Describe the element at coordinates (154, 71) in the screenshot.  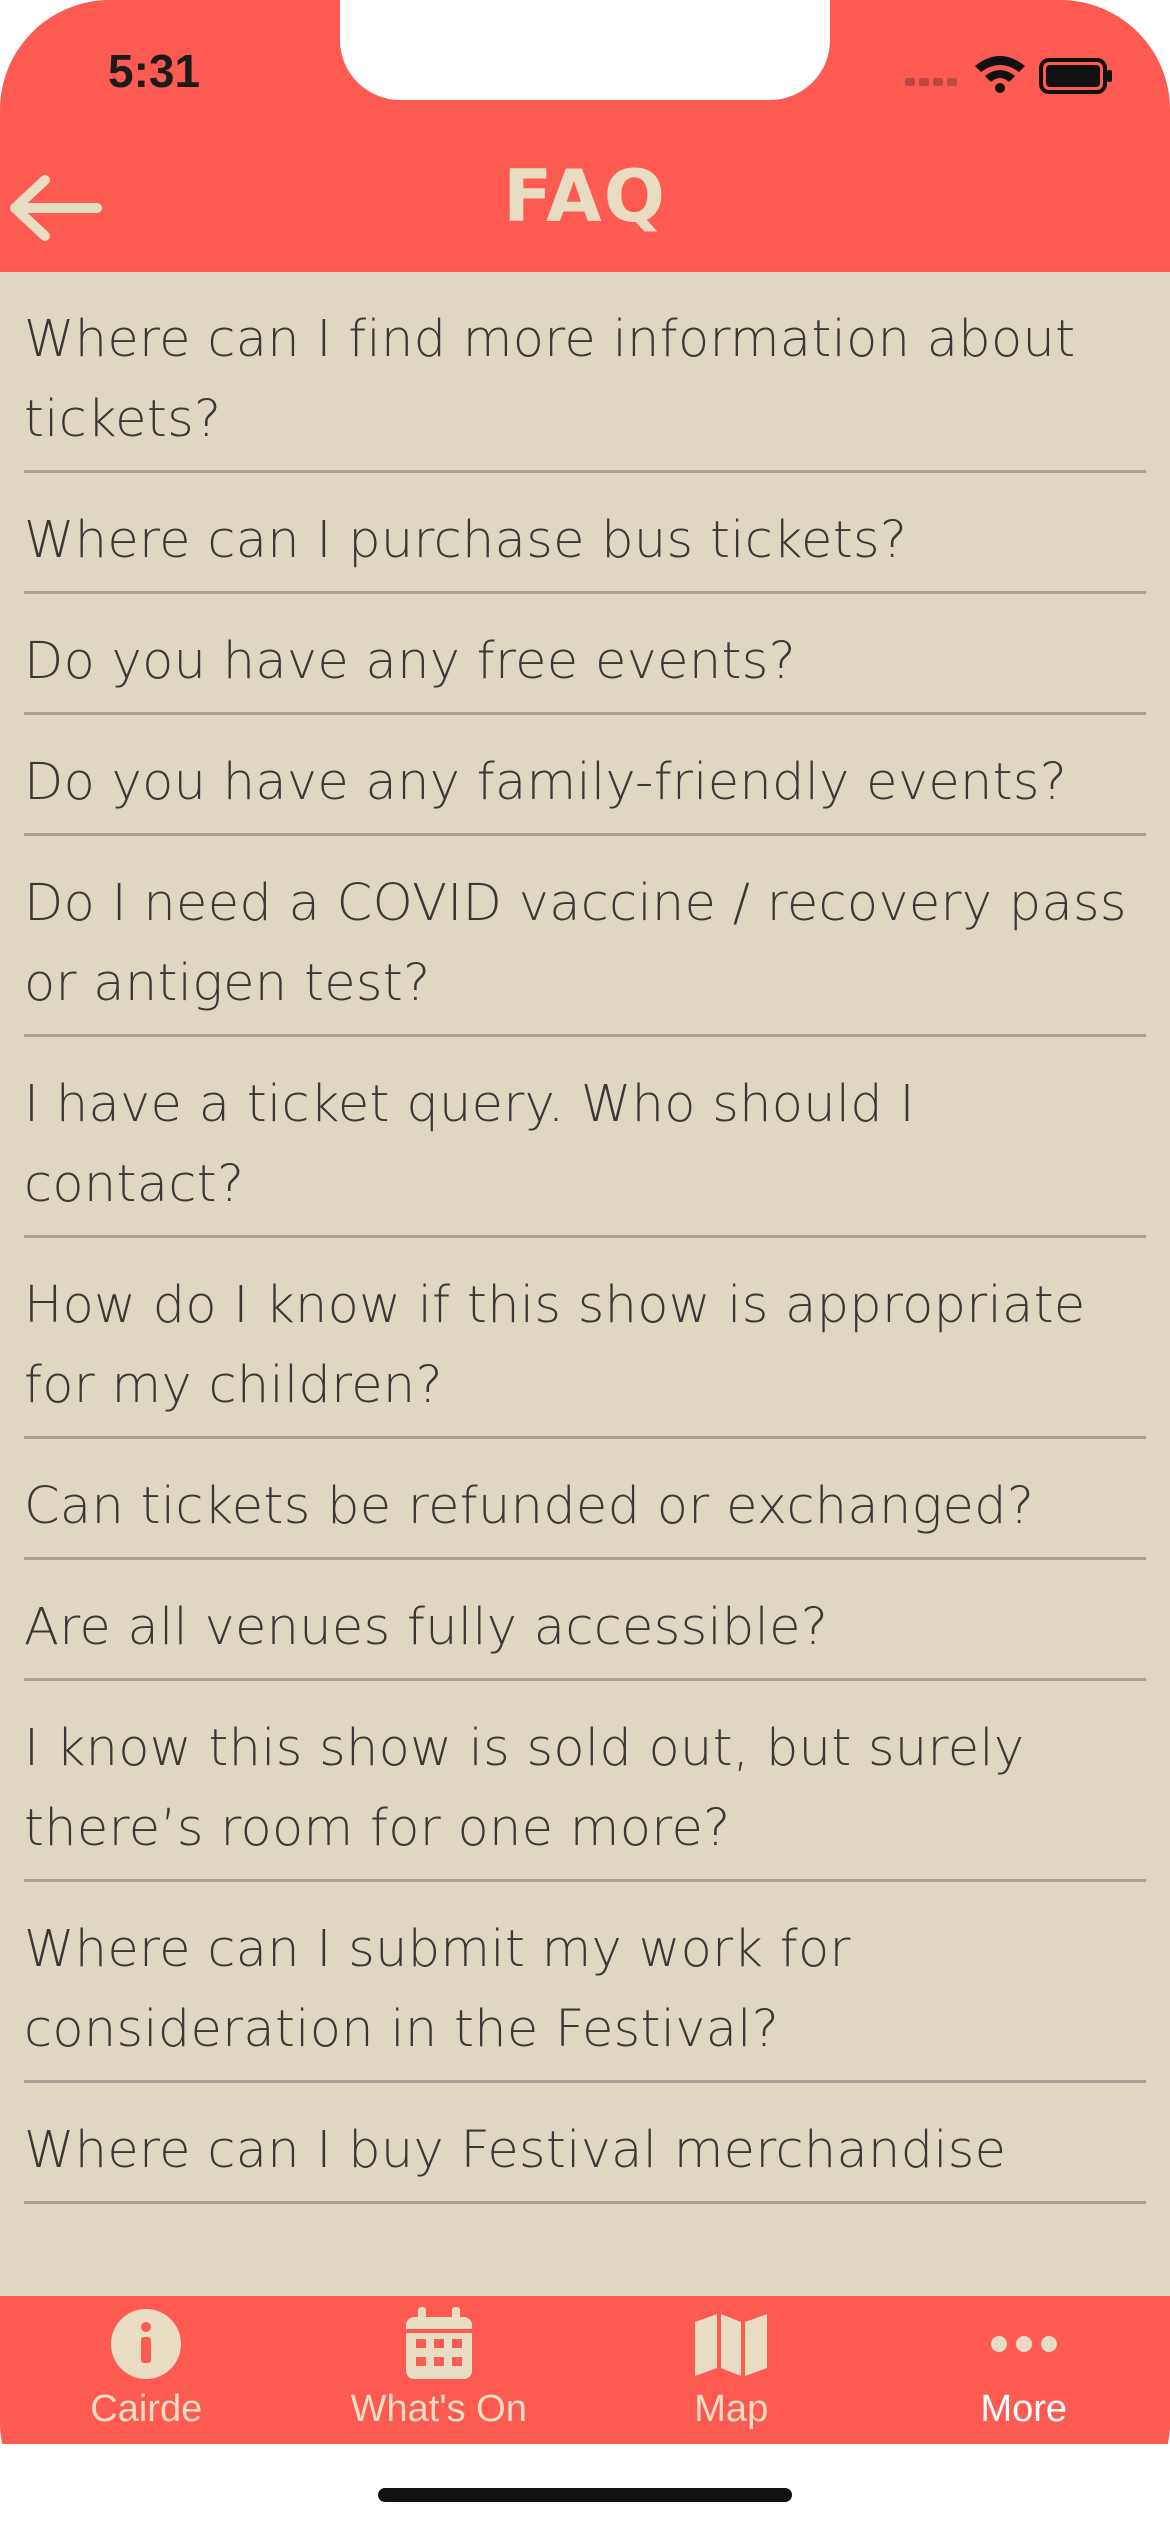
I see `status-time: 5:31` at that location.